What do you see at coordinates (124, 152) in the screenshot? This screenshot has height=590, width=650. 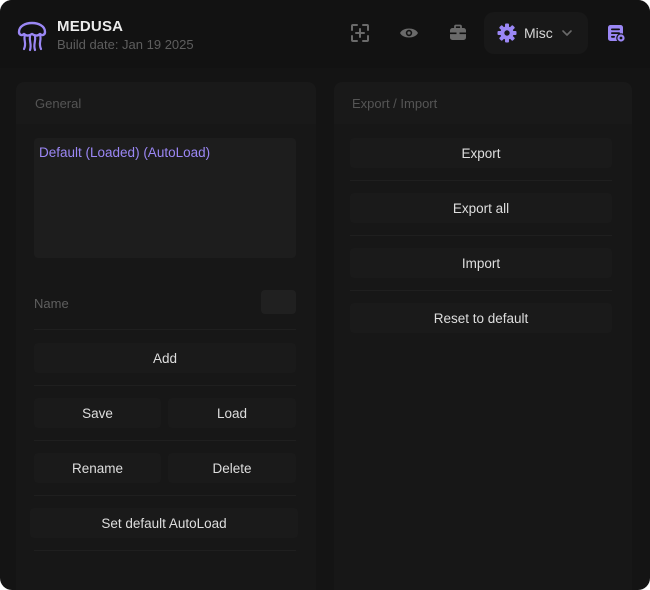 I see `config-list-item: Default (Loaded) (AutoLoad)` at bounding box center [124, 152].